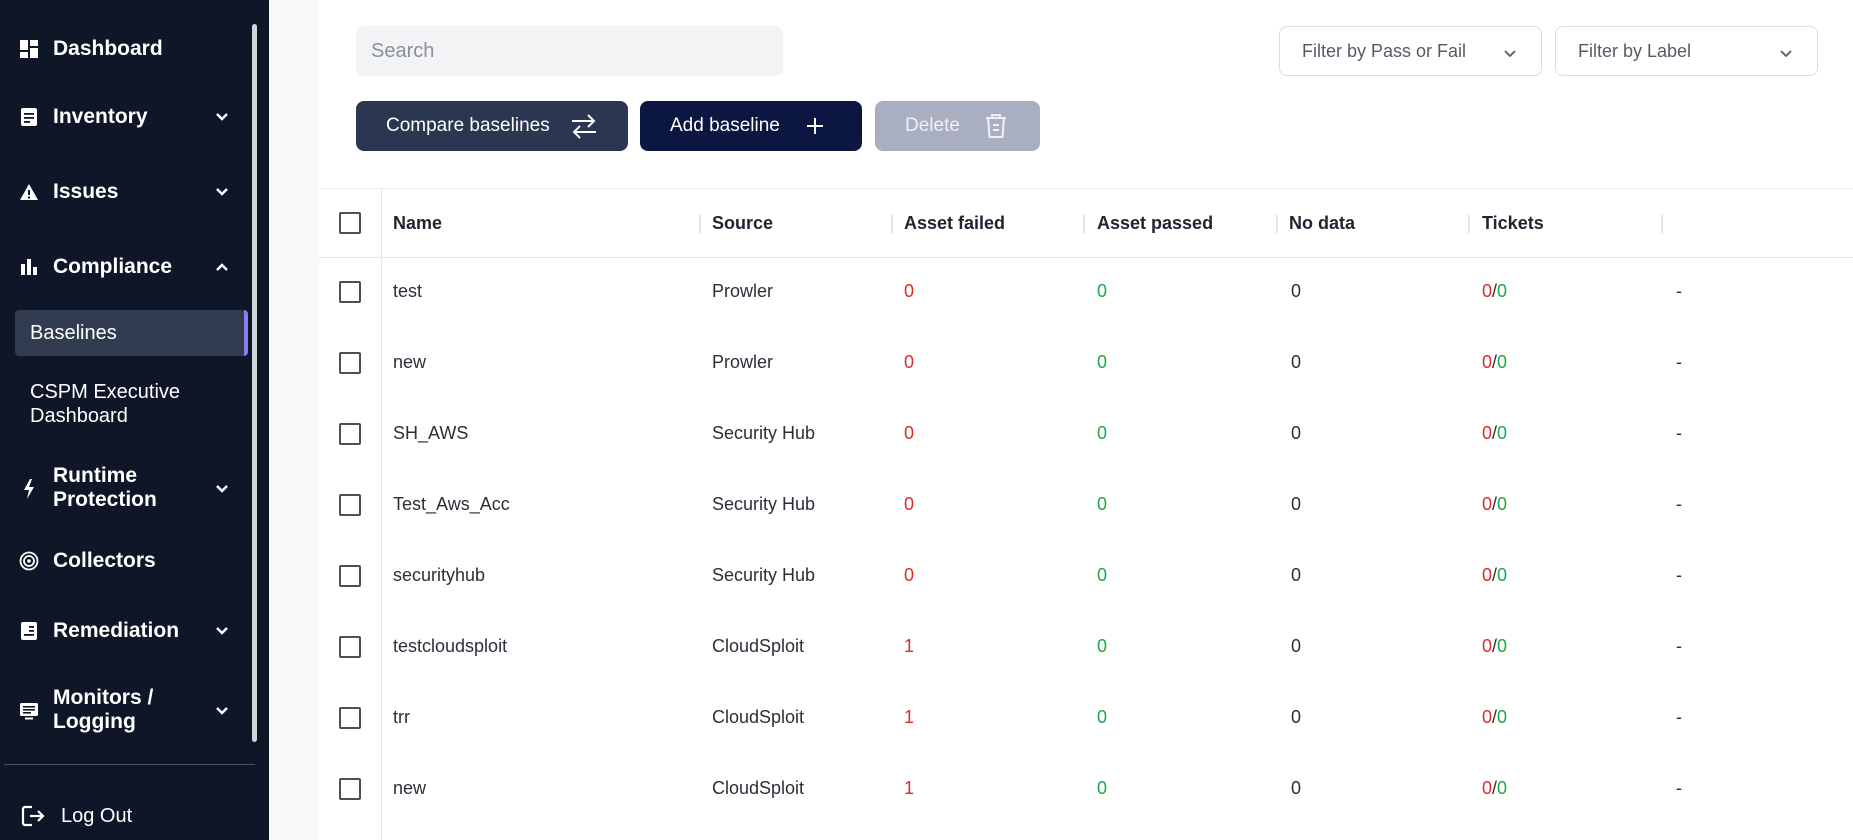 The image size is (1853, 840). I want to click on logout-button: Log Out, so click(127, 816).